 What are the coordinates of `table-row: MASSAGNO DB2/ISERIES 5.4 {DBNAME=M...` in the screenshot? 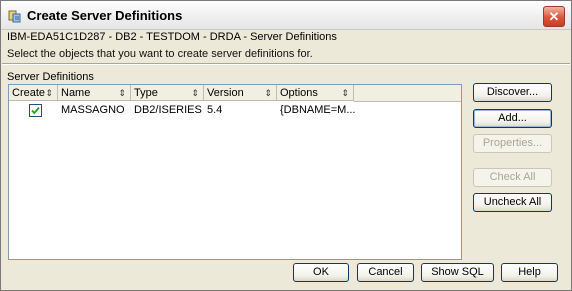 It's located at (235, 110).